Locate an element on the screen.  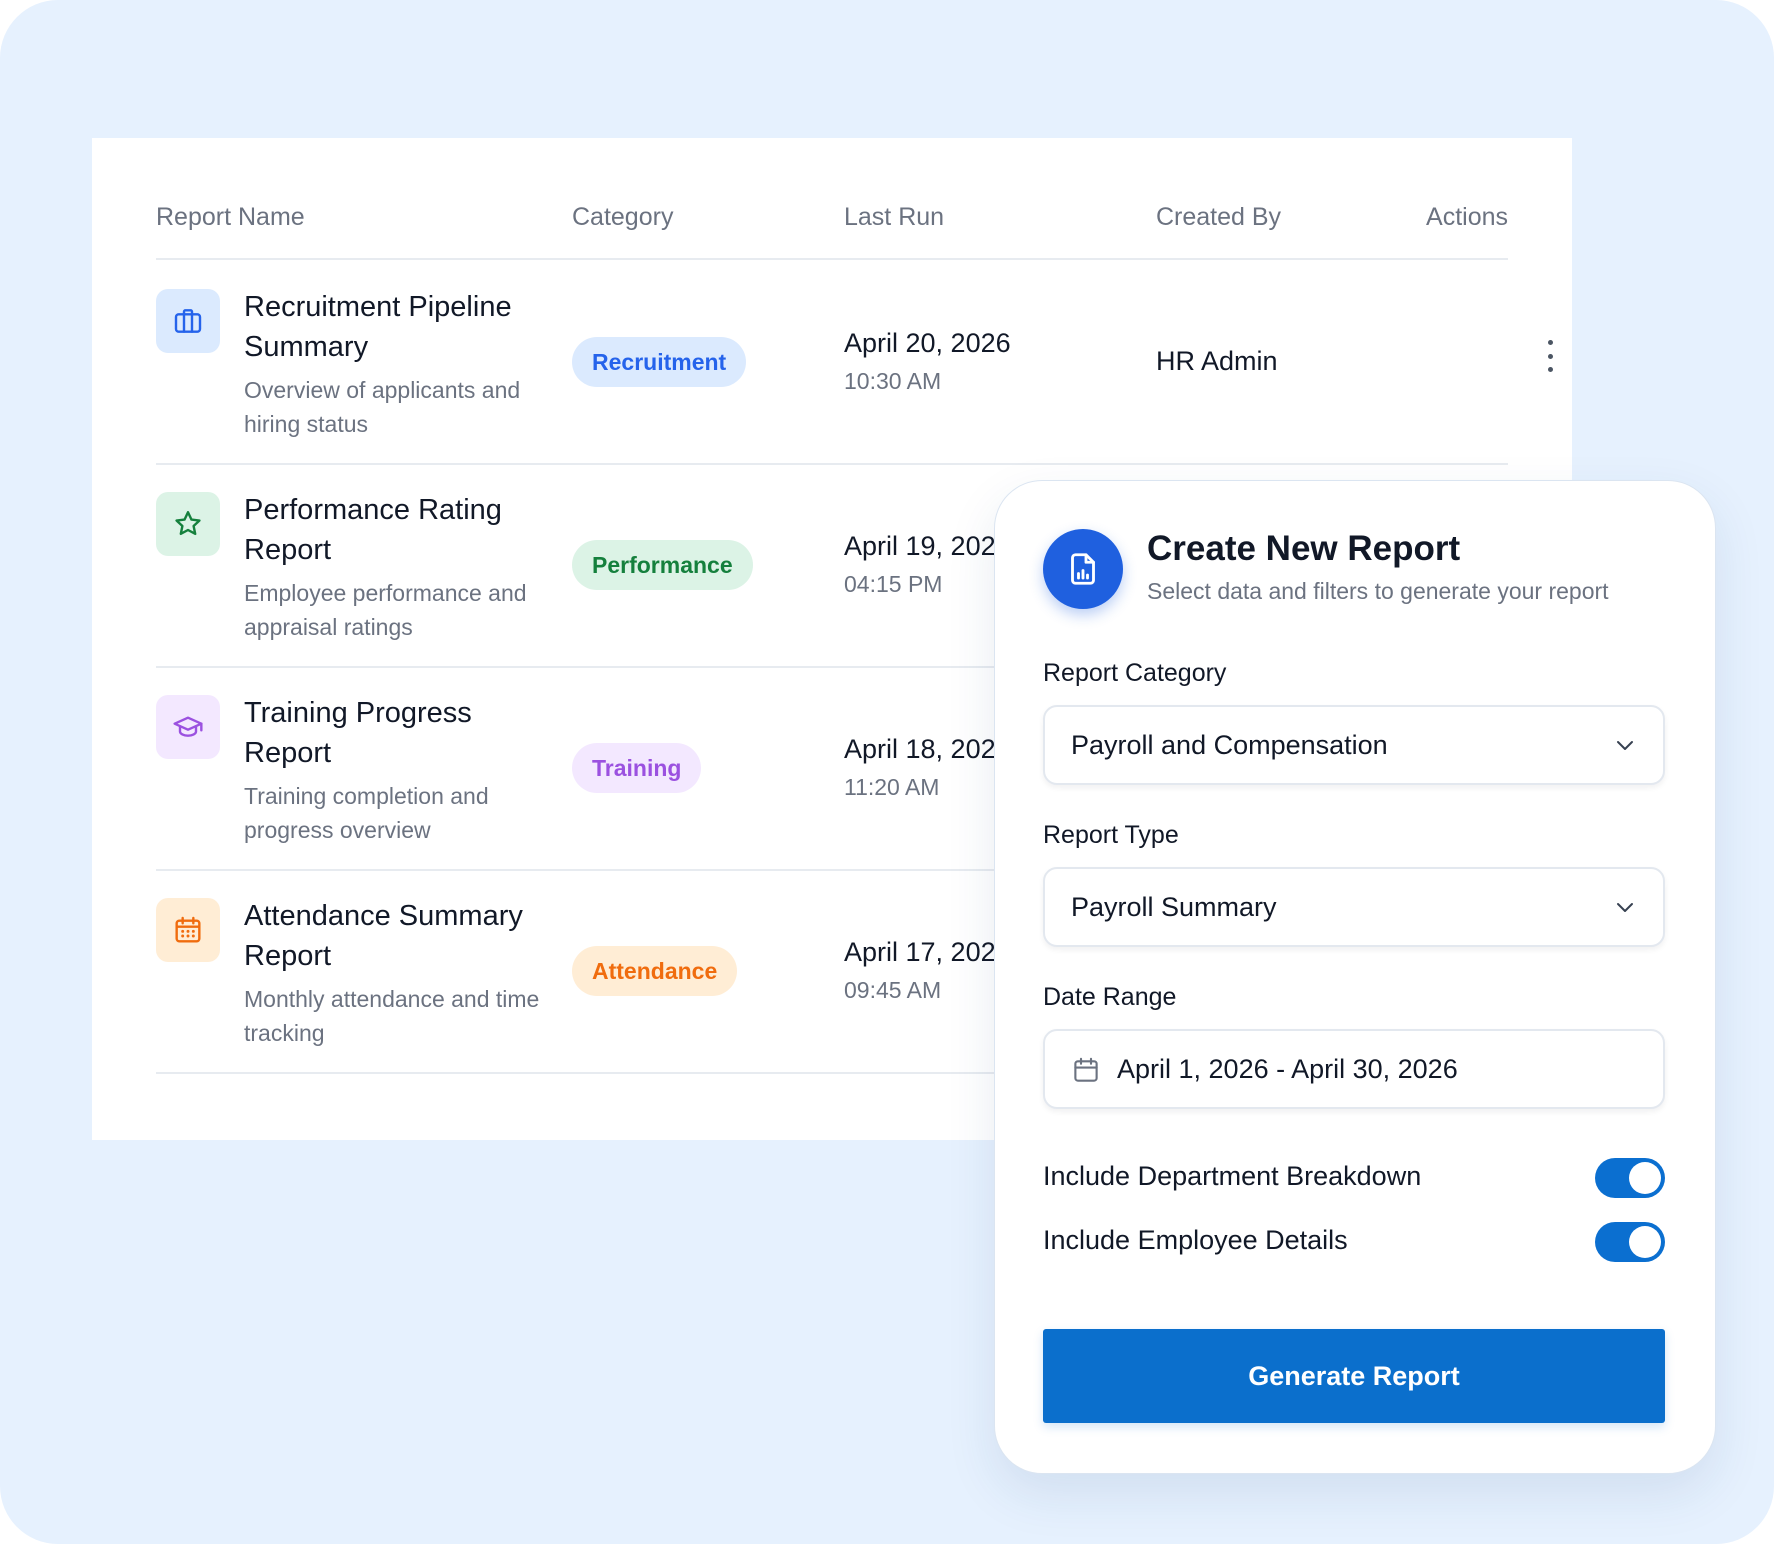
header-category: Category is located at coordinates (622, 217).